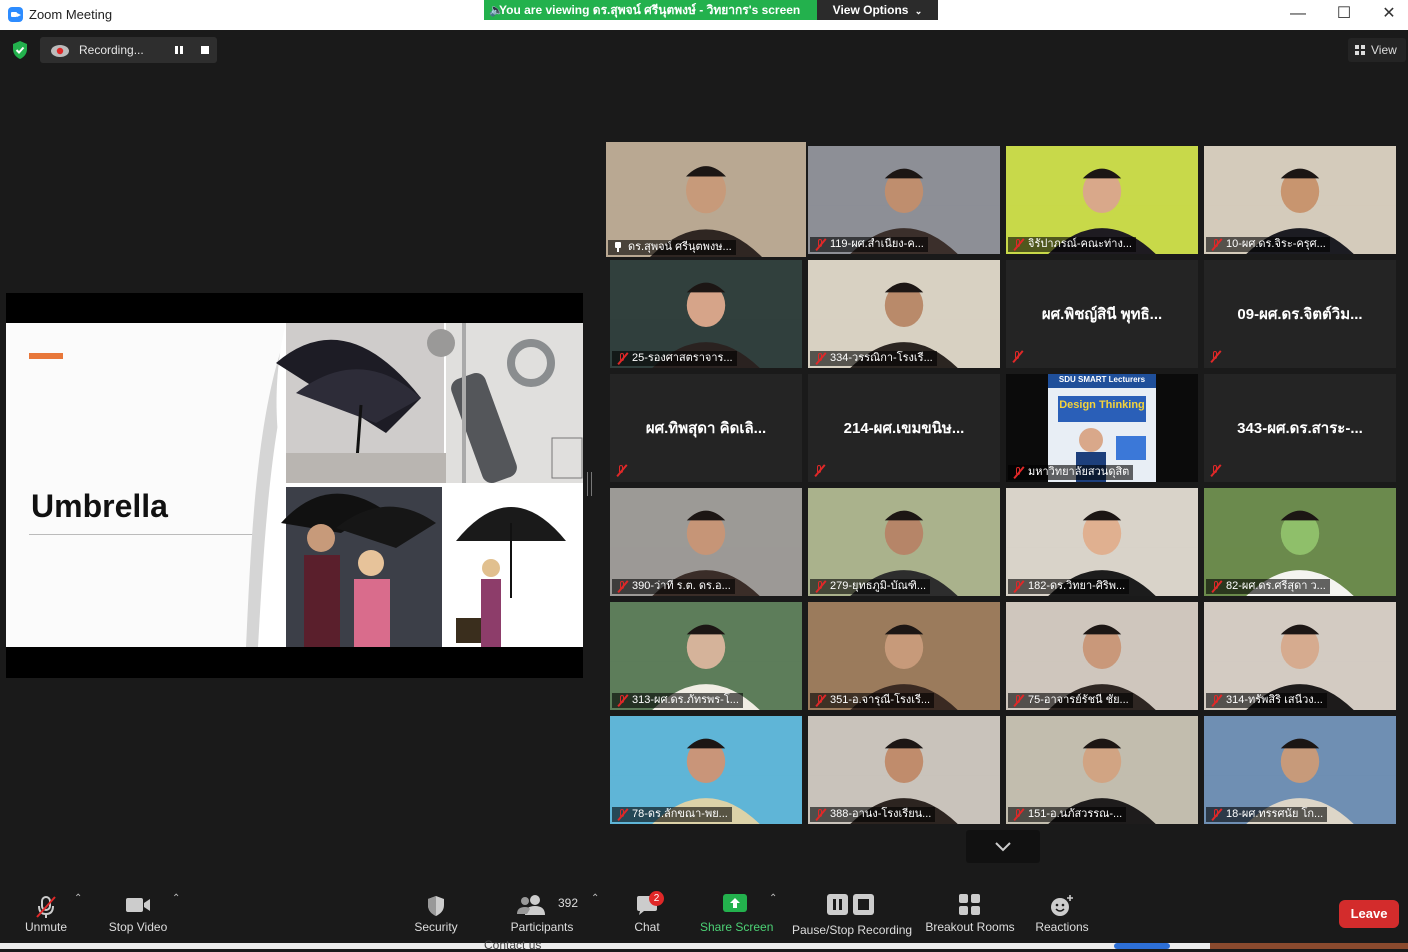 Image resolution: width=1408 pixels, height=952 pixels. I want to click on pause-stop-recording-button: Pause/Stop Recording, so click(852, 912).